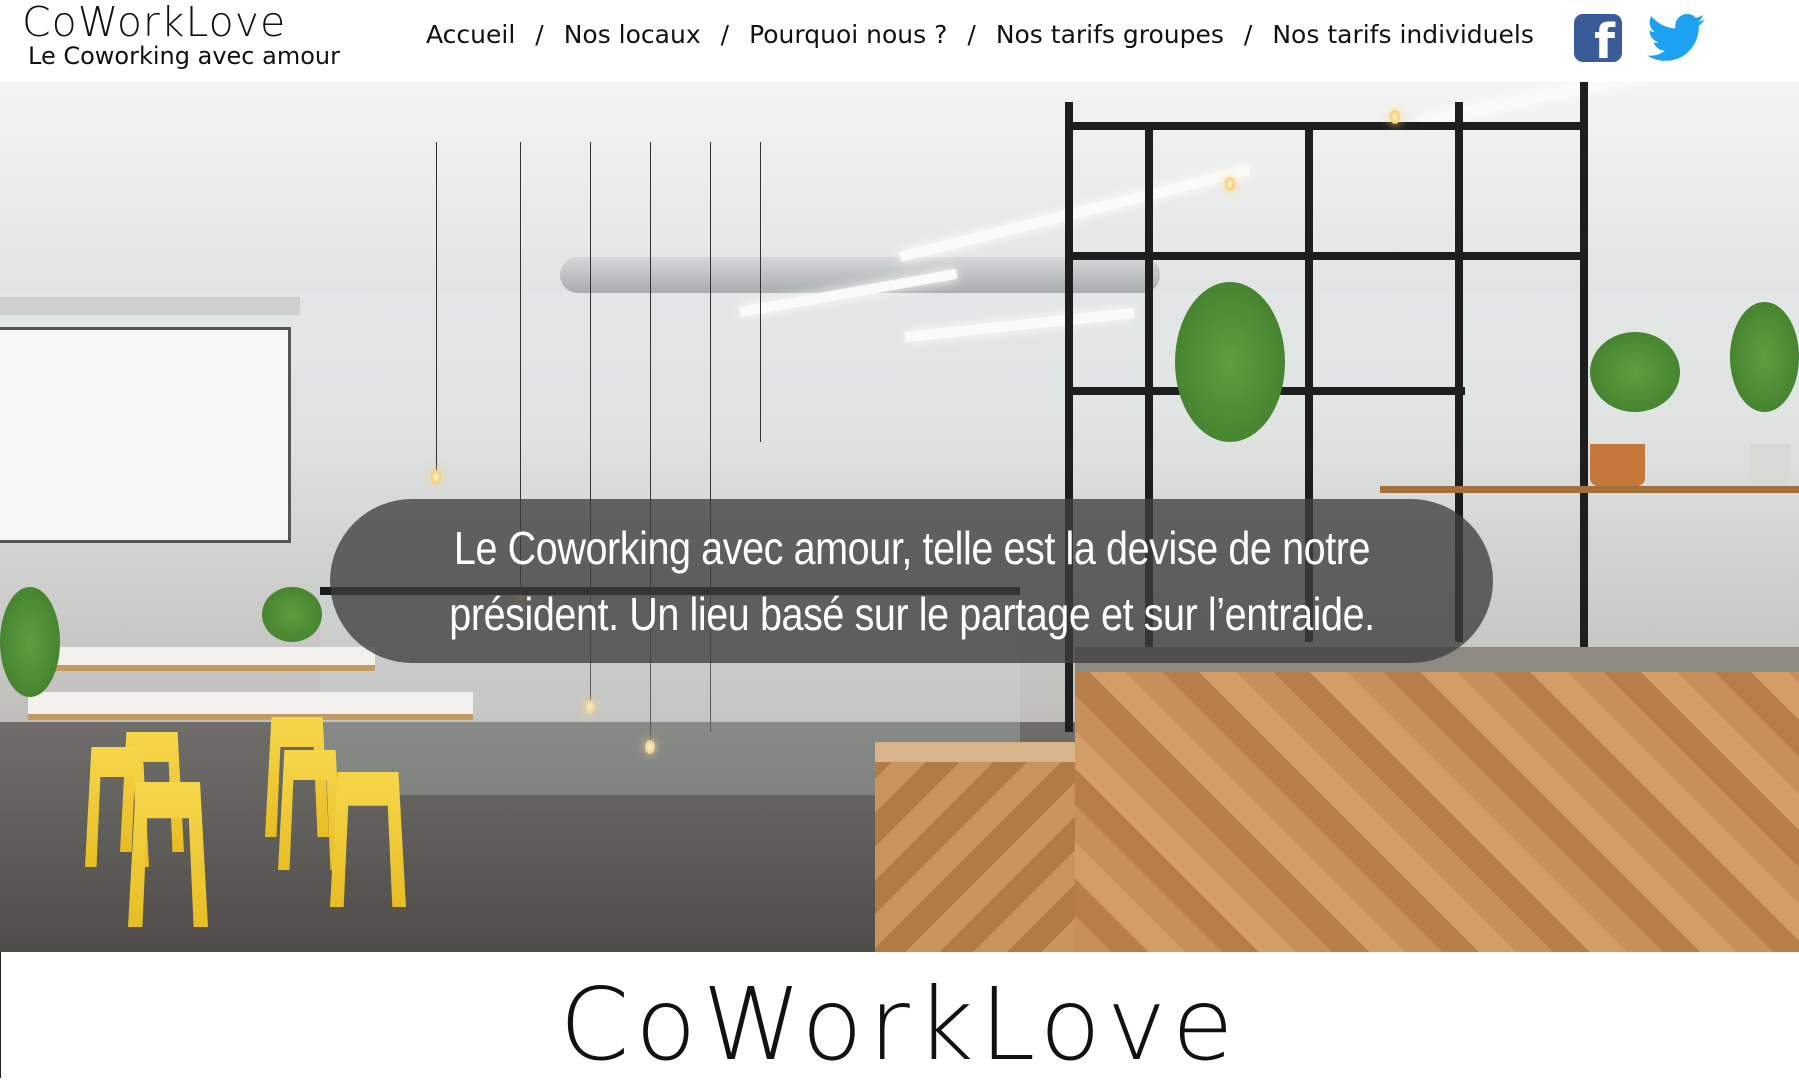 Image resolution: width=1799 pixels, height=1083 pixels. Describe the element at coordinates (1110, 34) in the screenshot. I see `nav-item-tarifs-groupes: Nos tarifs groupes` at that location.